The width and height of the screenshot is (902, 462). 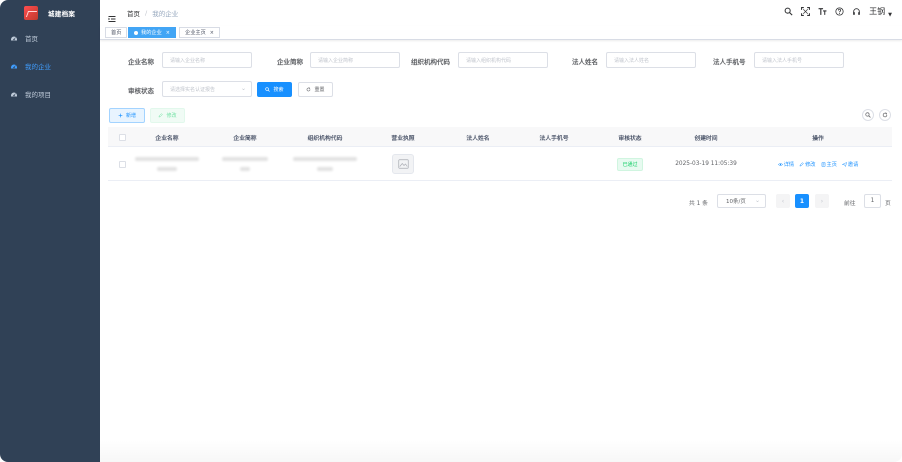 What do you see at coordinates (805, 12) in the screenshot?
I see `fullscreen-icon` at bounding box center [805, 12].